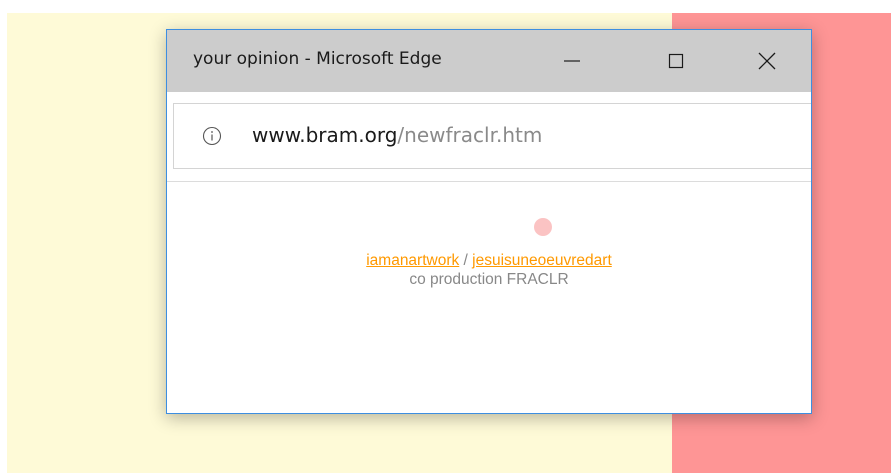 The width and height of the screenshot is (891, 473). What do you see at coordinates (412, 260) in the screenshot?
I see `iamanartwork-link: iamanartwork` at bounding box center [412, 260].